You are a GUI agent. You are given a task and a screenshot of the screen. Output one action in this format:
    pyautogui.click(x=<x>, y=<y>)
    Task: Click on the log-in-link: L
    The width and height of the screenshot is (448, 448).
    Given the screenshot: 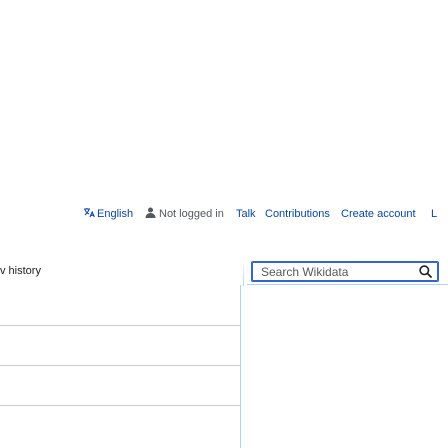 What is the action you would take?
    pyautogui.click(x=434, y=214)
    